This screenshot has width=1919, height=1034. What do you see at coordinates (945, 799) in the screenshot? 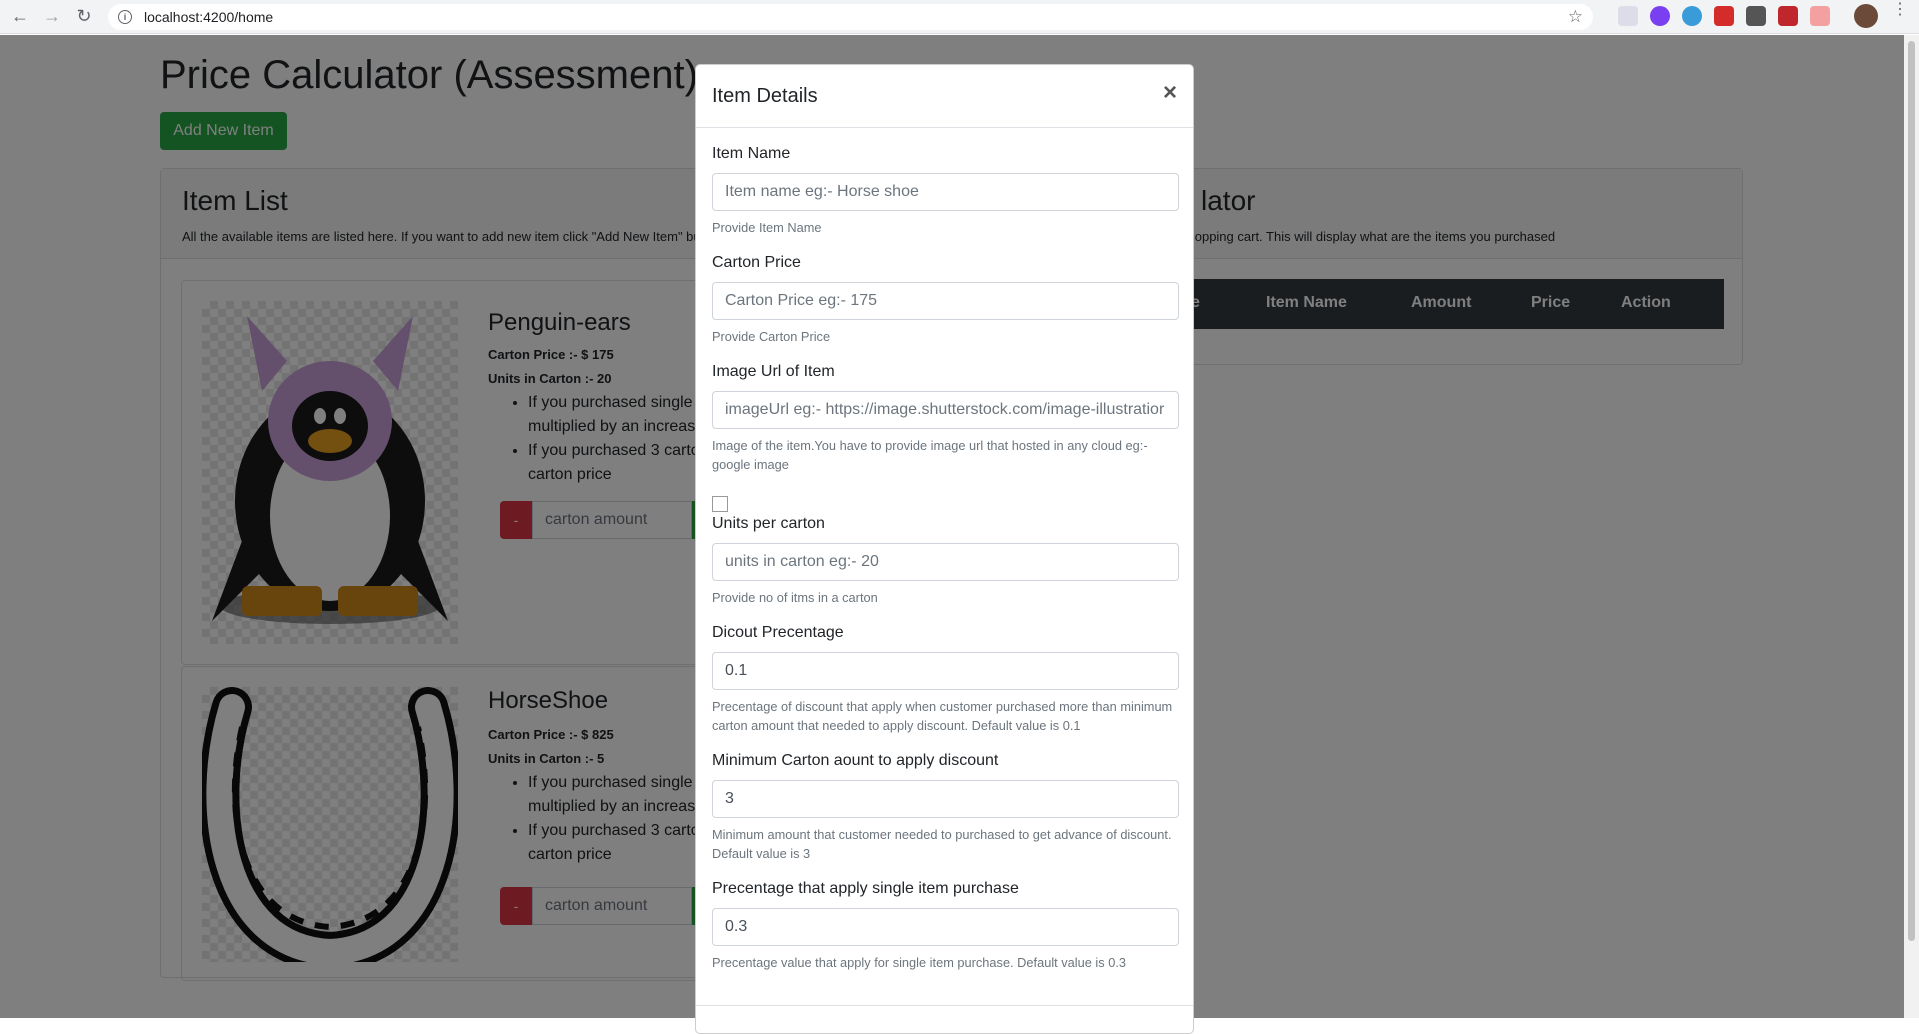
I see `min-carton-input: 3` at bounding box center [945, 799].